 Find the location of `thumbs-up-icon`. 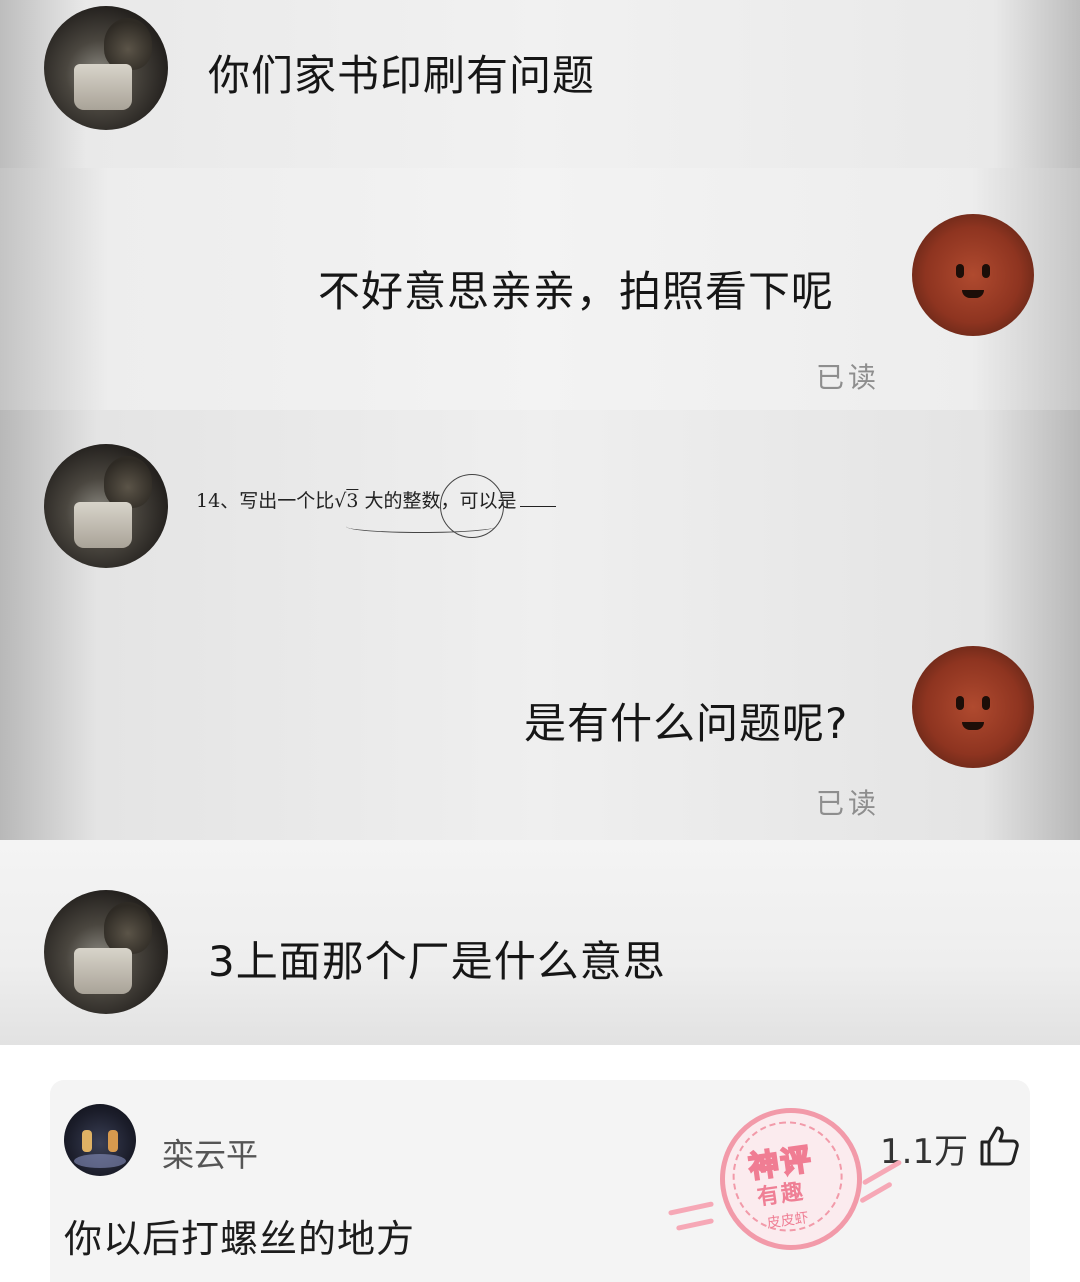

thumbs-up-icon is located at coordinates (998, 1146).